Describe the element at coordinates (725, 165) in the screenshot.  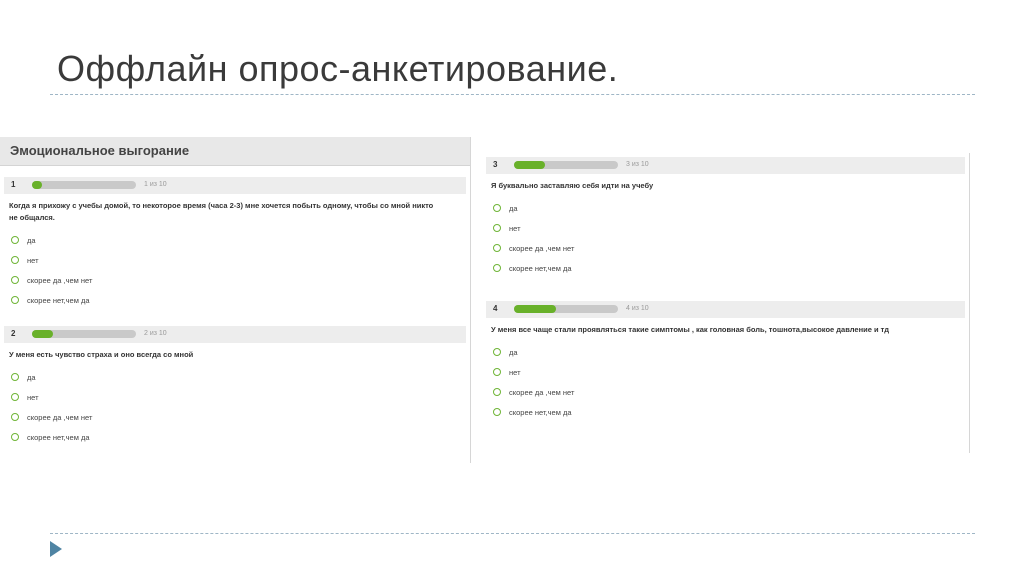
I see `question-bar: 3 3 из 10` at that location.